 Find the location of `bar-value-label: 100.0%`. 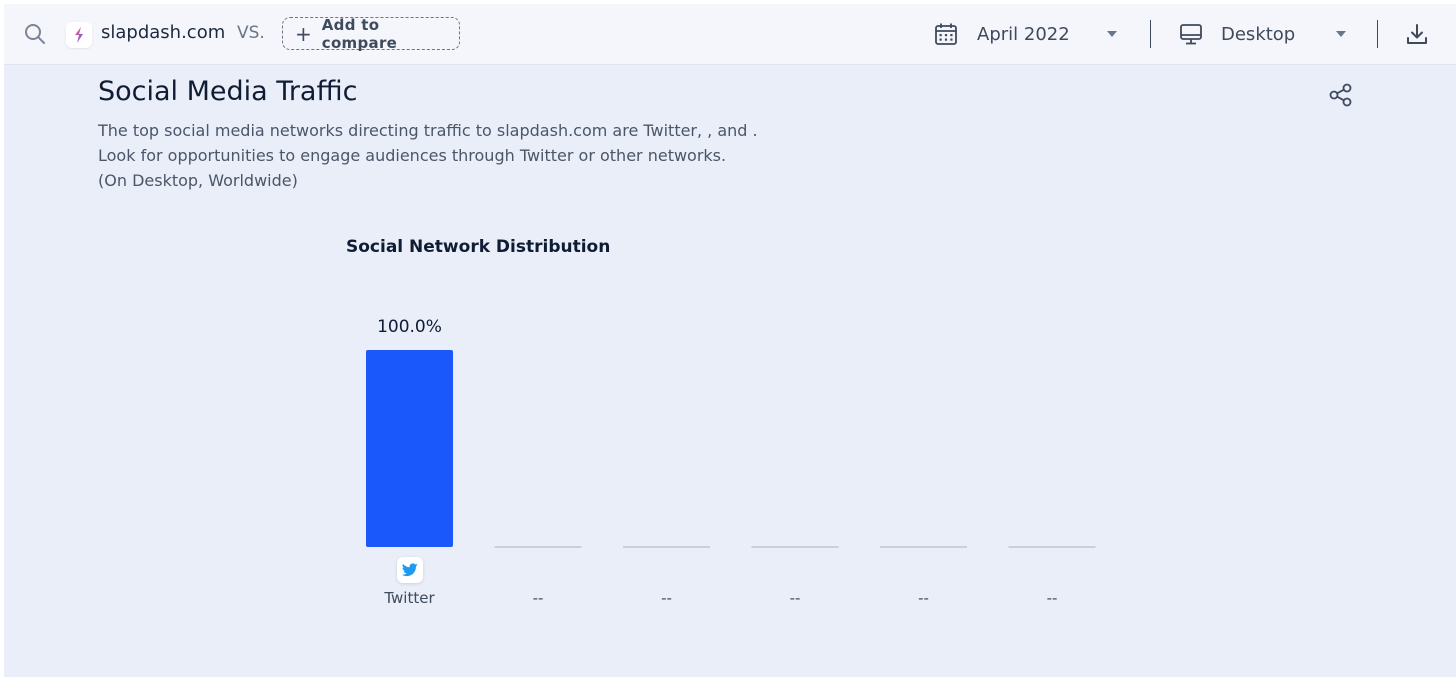

bar-value-label: 100.0% is located at coordinates (409, 327).